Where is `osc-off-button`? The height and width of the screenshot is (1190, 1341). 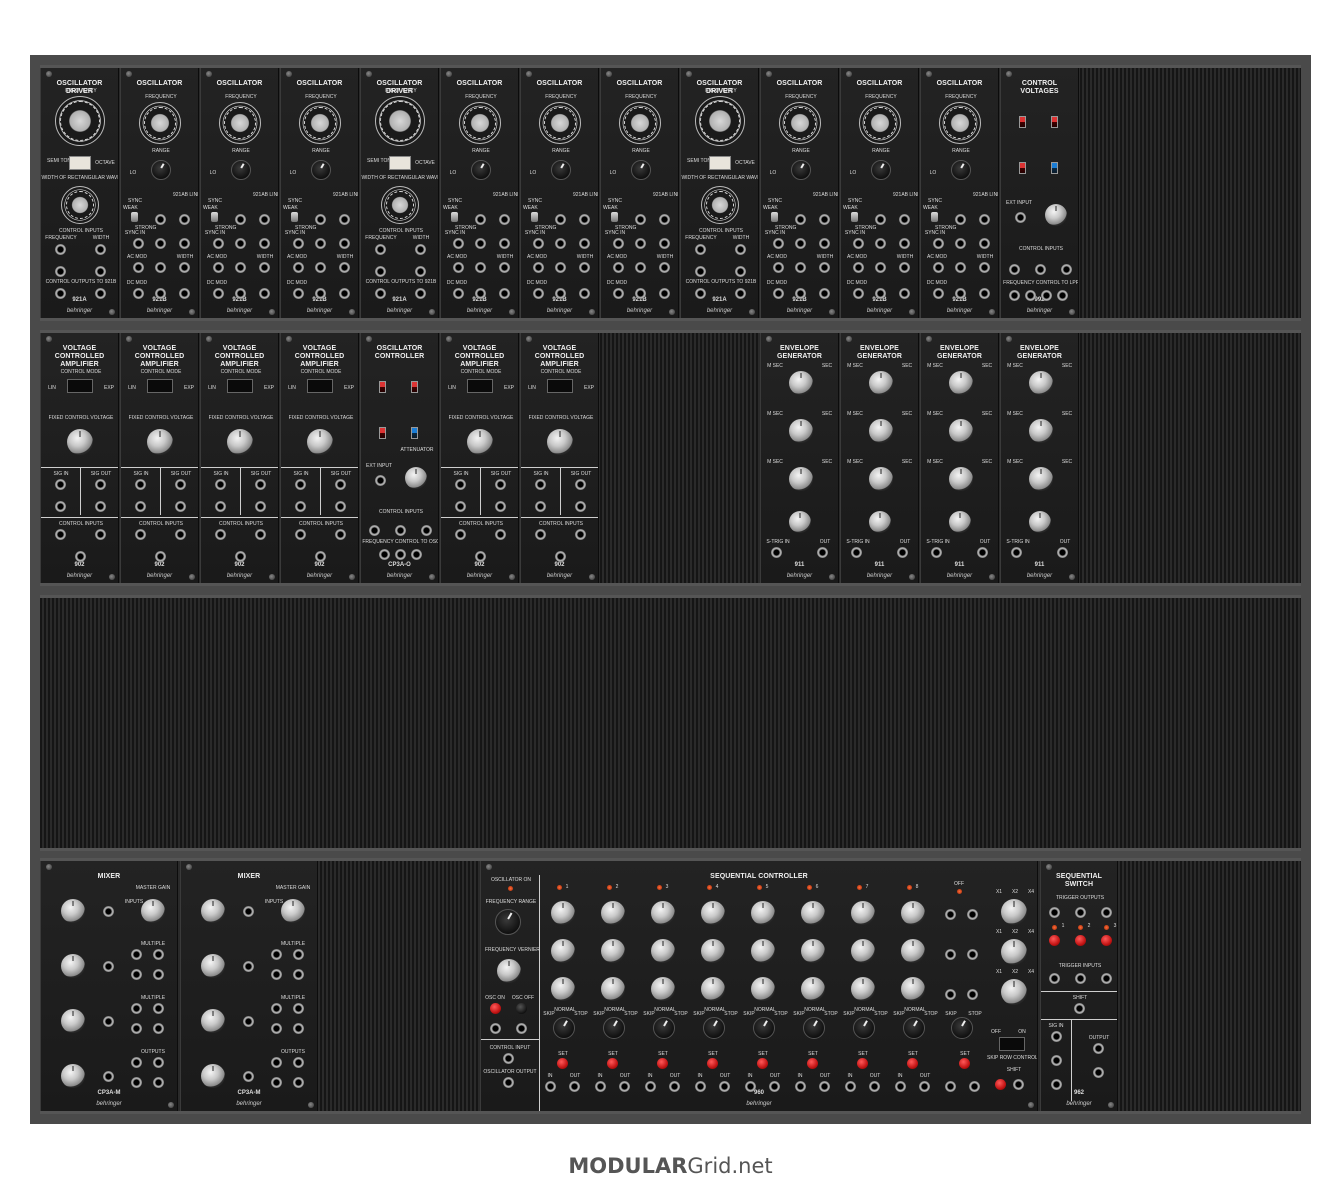
osc-off-button is located at coordinates (521, 1008).